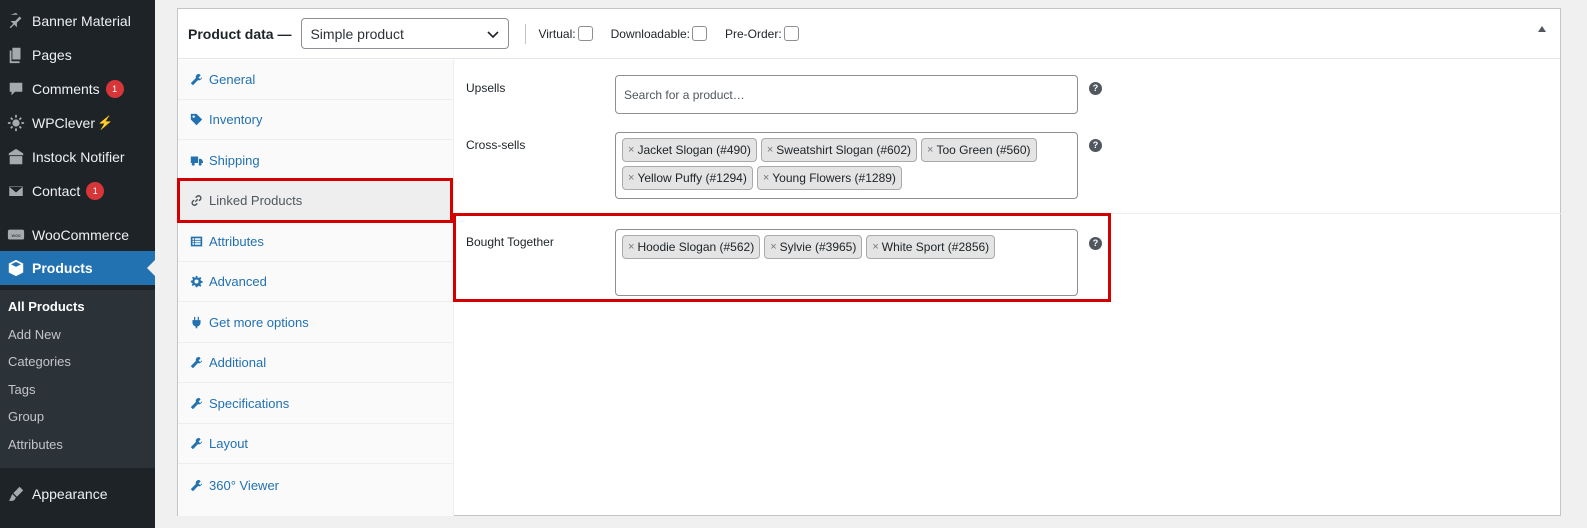 The height and width of the screenshot is (528, 1587). I want to click on woo-icon: woo, so click(16, 235).